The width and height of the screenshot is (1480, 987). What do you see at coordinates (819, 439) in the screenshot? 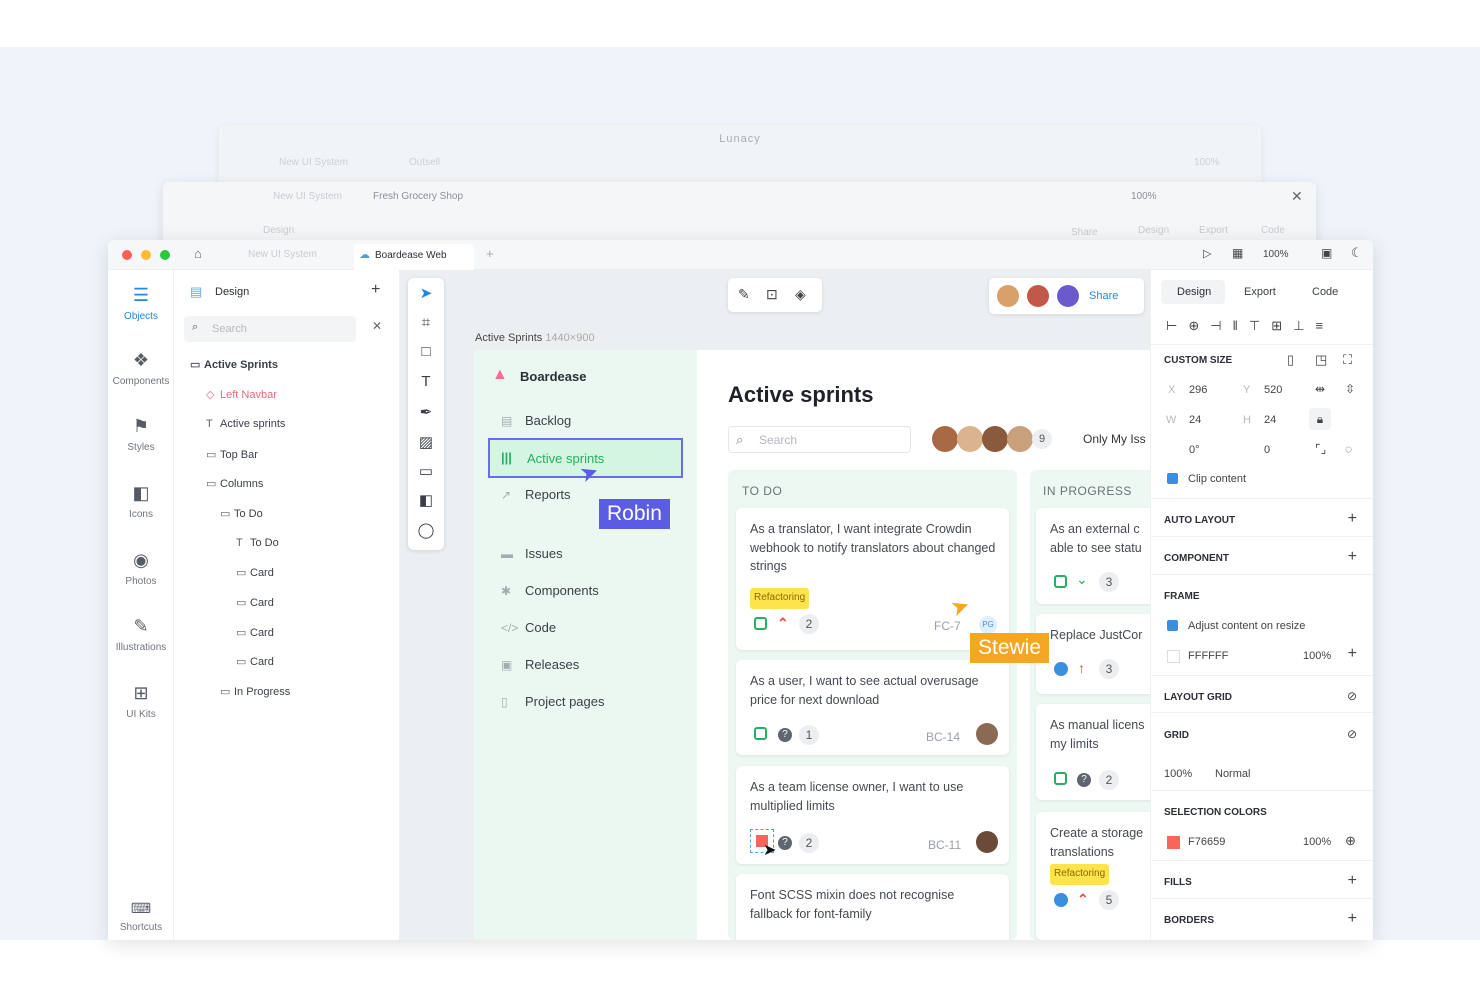
I see `board-search: ⌕ Search` at bounding box center [819, 439].